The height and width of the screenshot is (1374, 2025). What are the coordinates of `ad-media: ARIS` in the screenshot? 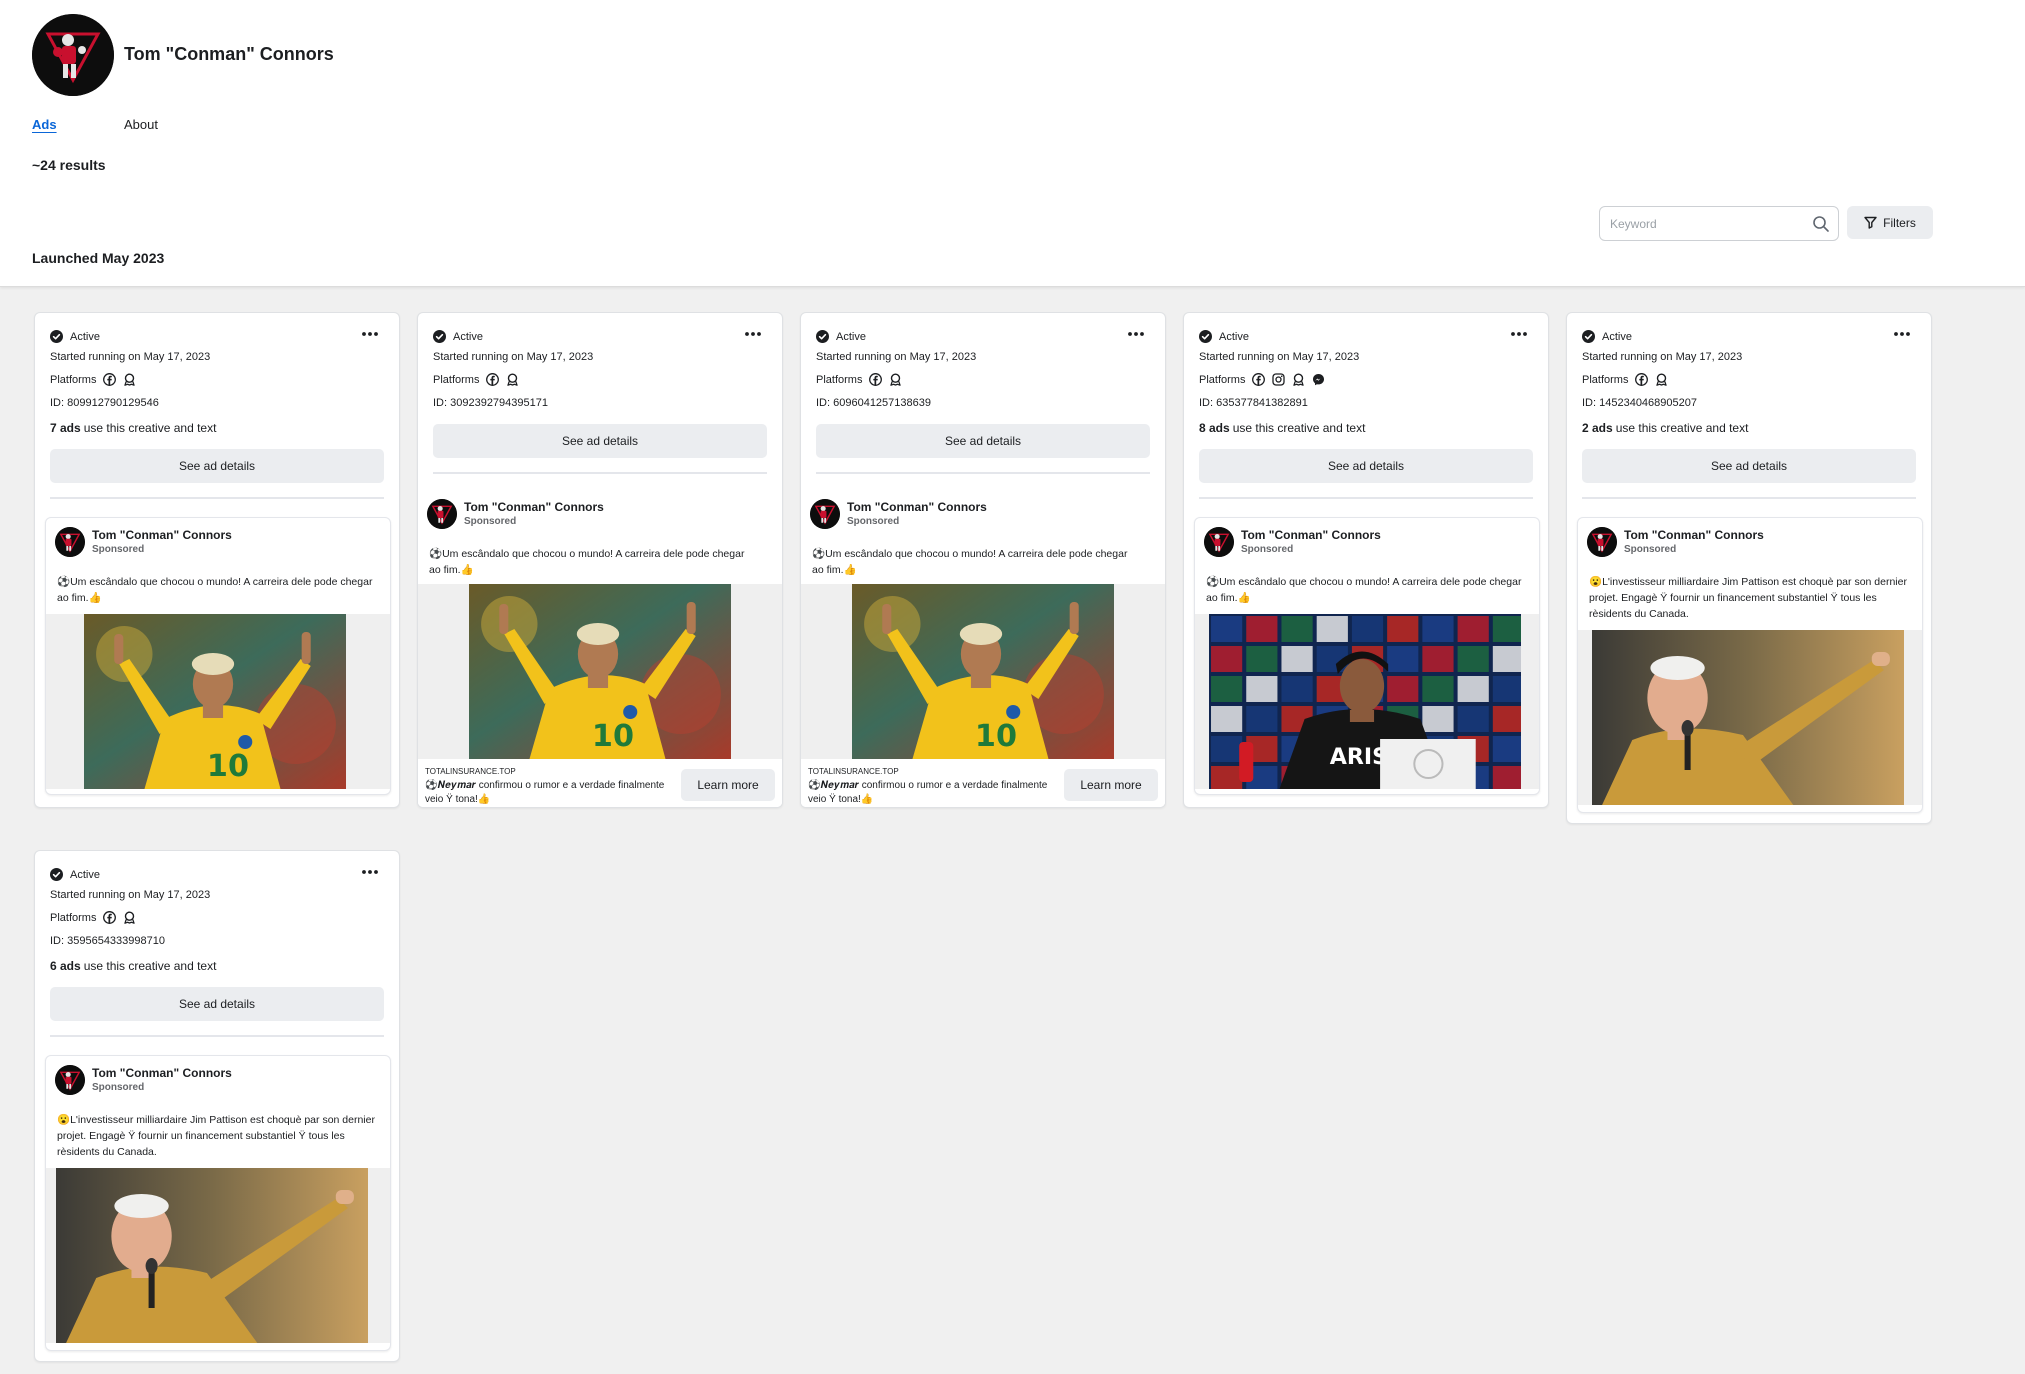 It's located at (1367, 701).